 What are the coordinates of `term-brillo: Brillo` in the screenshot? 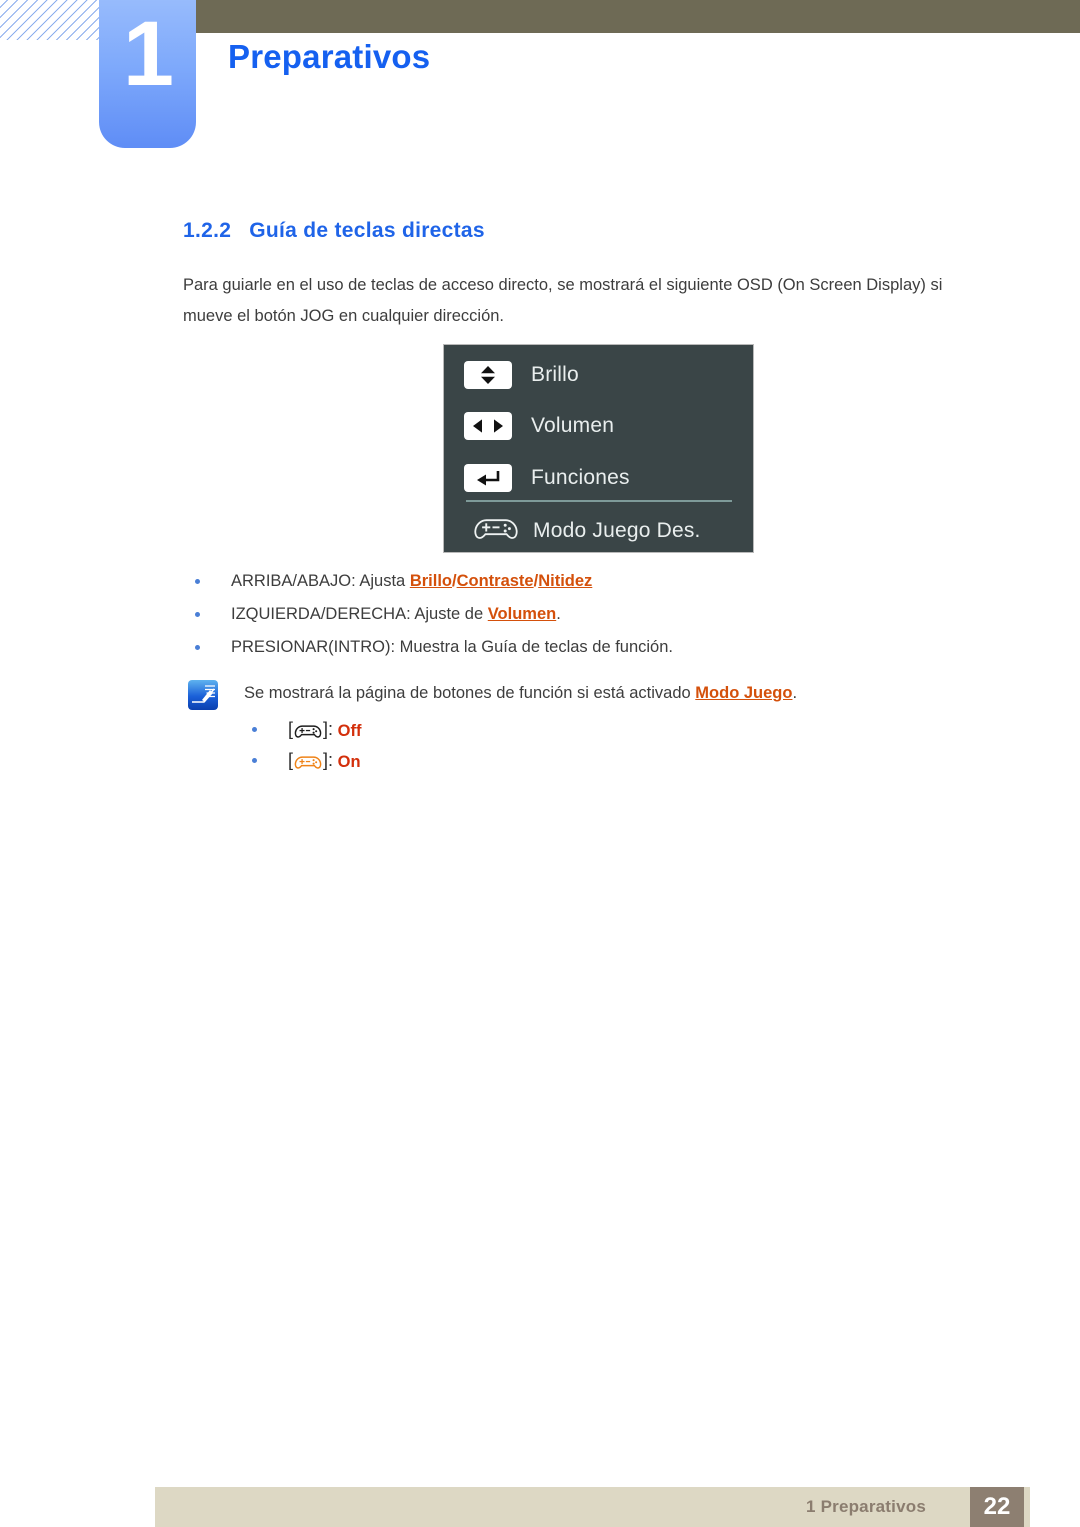 It's located at (430, 581).